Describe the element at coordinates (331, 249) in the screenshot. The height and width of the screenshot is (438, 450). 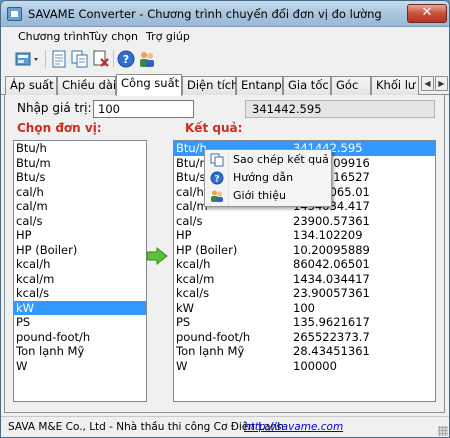
I see `result-value: 10.20095889` at that location.